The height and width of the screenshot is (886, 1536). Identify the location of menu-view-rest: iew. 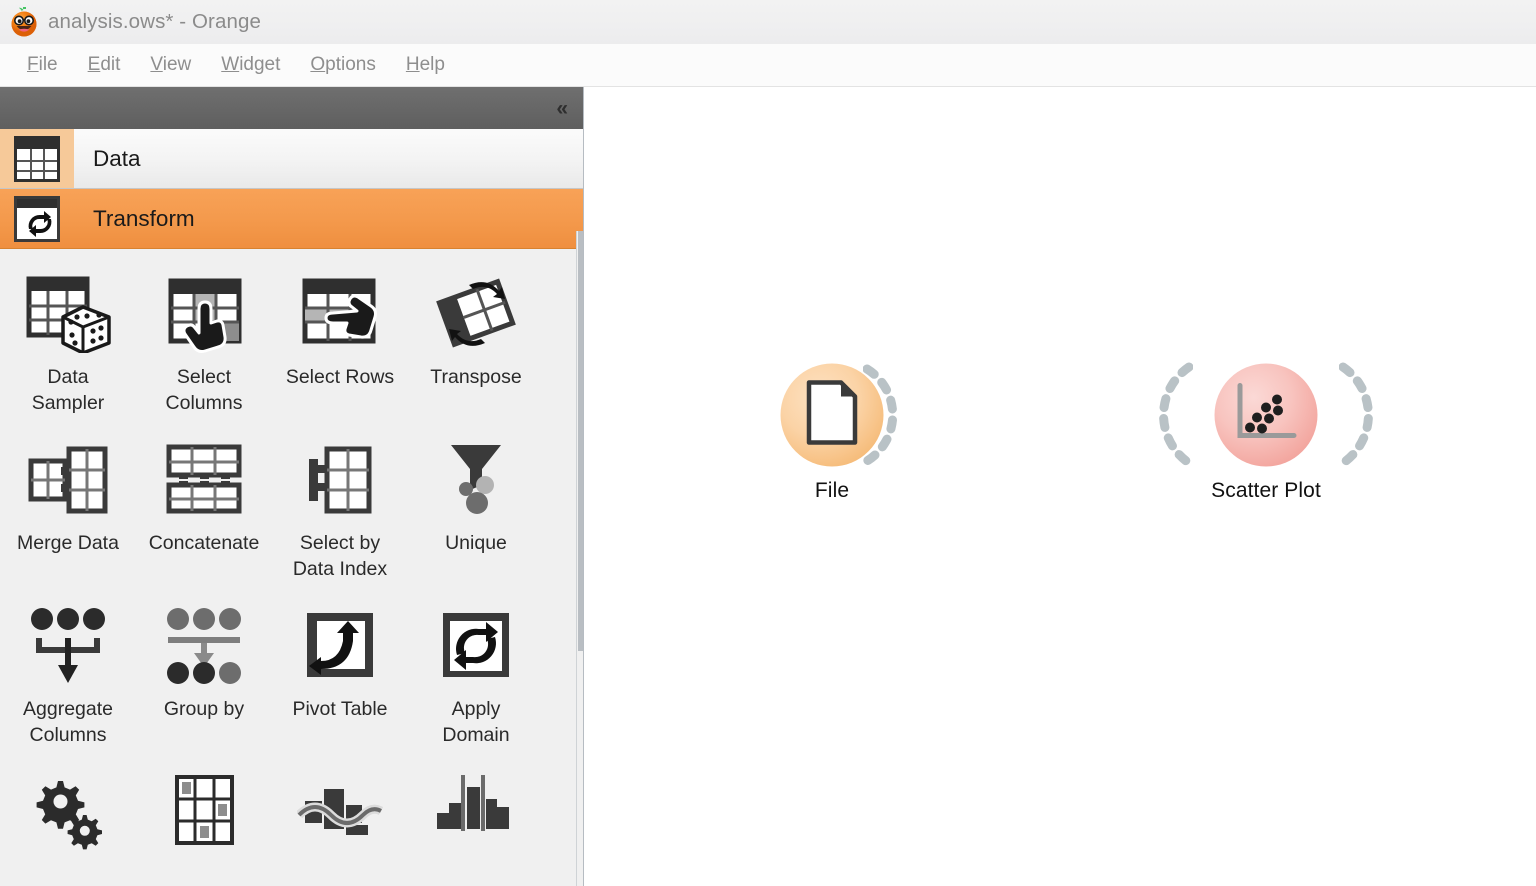
(177, 64).